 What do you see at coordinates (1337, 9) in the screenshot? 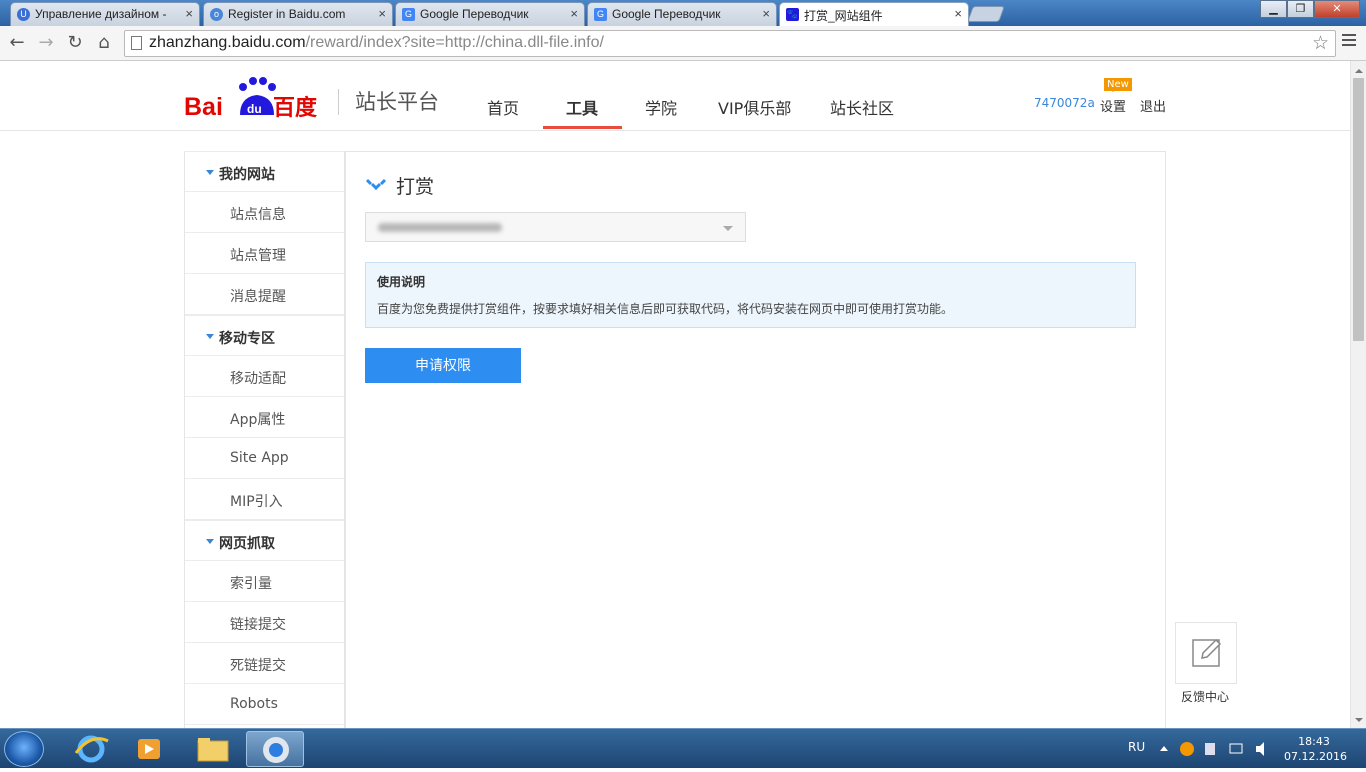
I see `close-window-button: ✕` at bounding box center [1337, 9].